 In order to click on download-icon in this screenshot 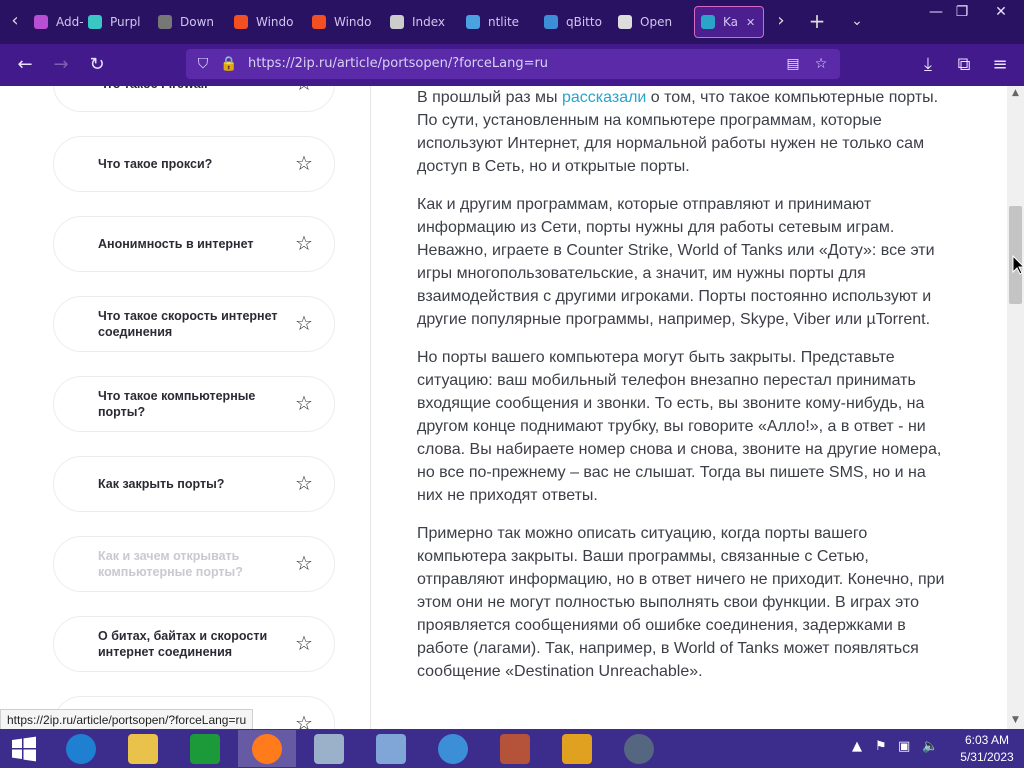, I will do `click(165, 22)`.